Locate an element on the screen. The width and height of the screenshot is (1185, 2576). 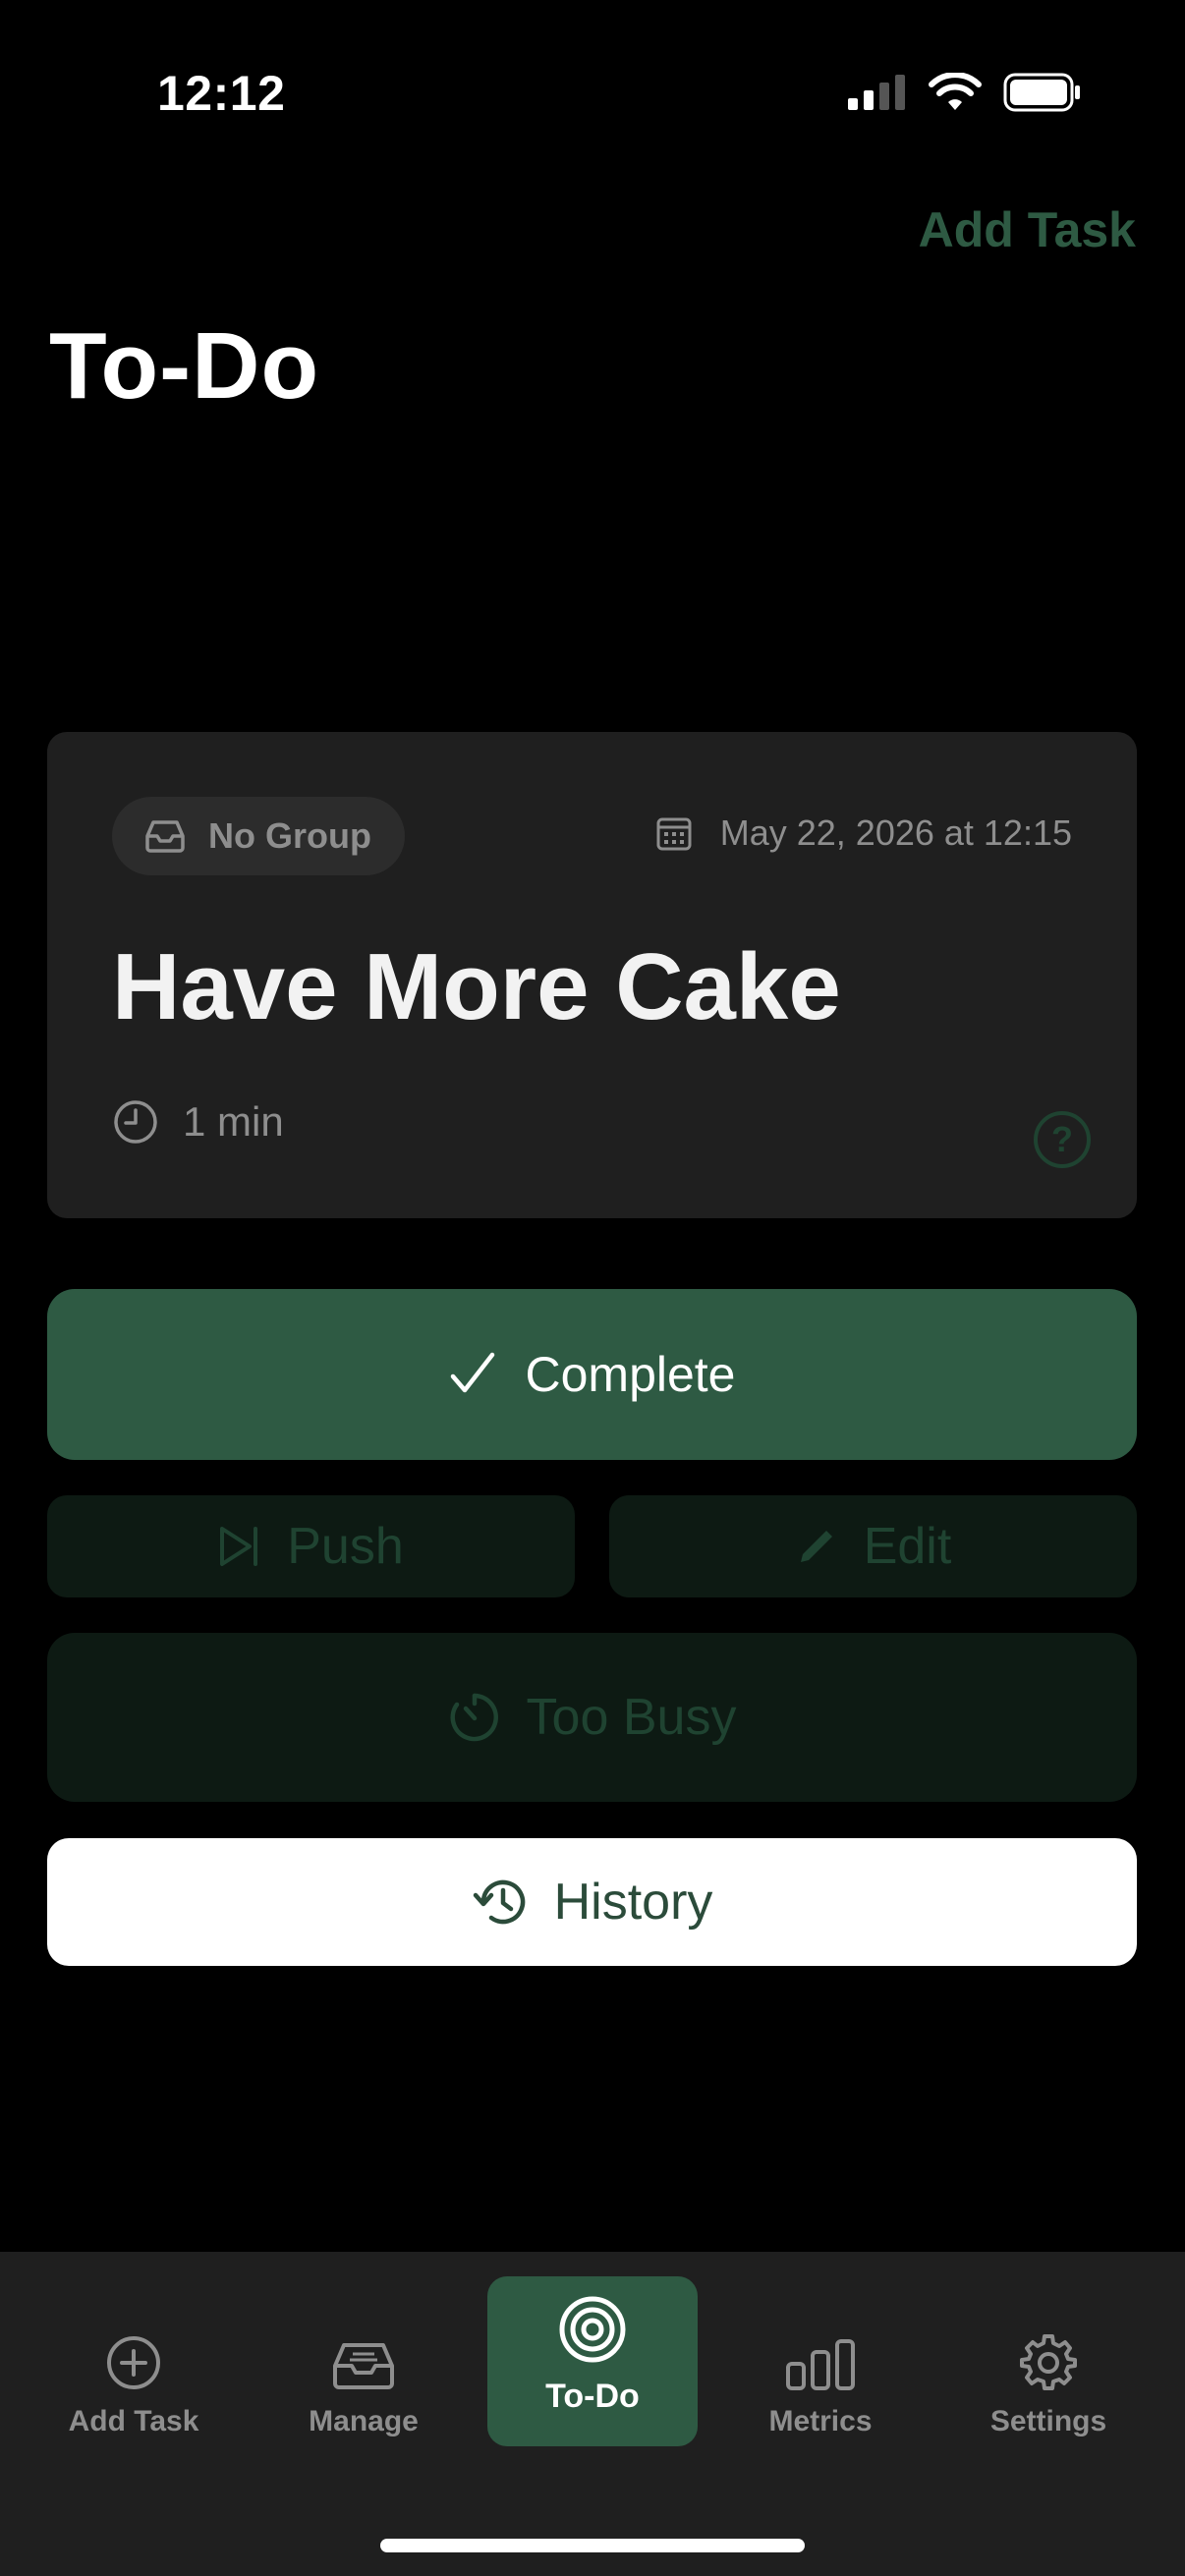
date-label: May 22, 2026 at 12:15 is located at coordinates (896, 832).